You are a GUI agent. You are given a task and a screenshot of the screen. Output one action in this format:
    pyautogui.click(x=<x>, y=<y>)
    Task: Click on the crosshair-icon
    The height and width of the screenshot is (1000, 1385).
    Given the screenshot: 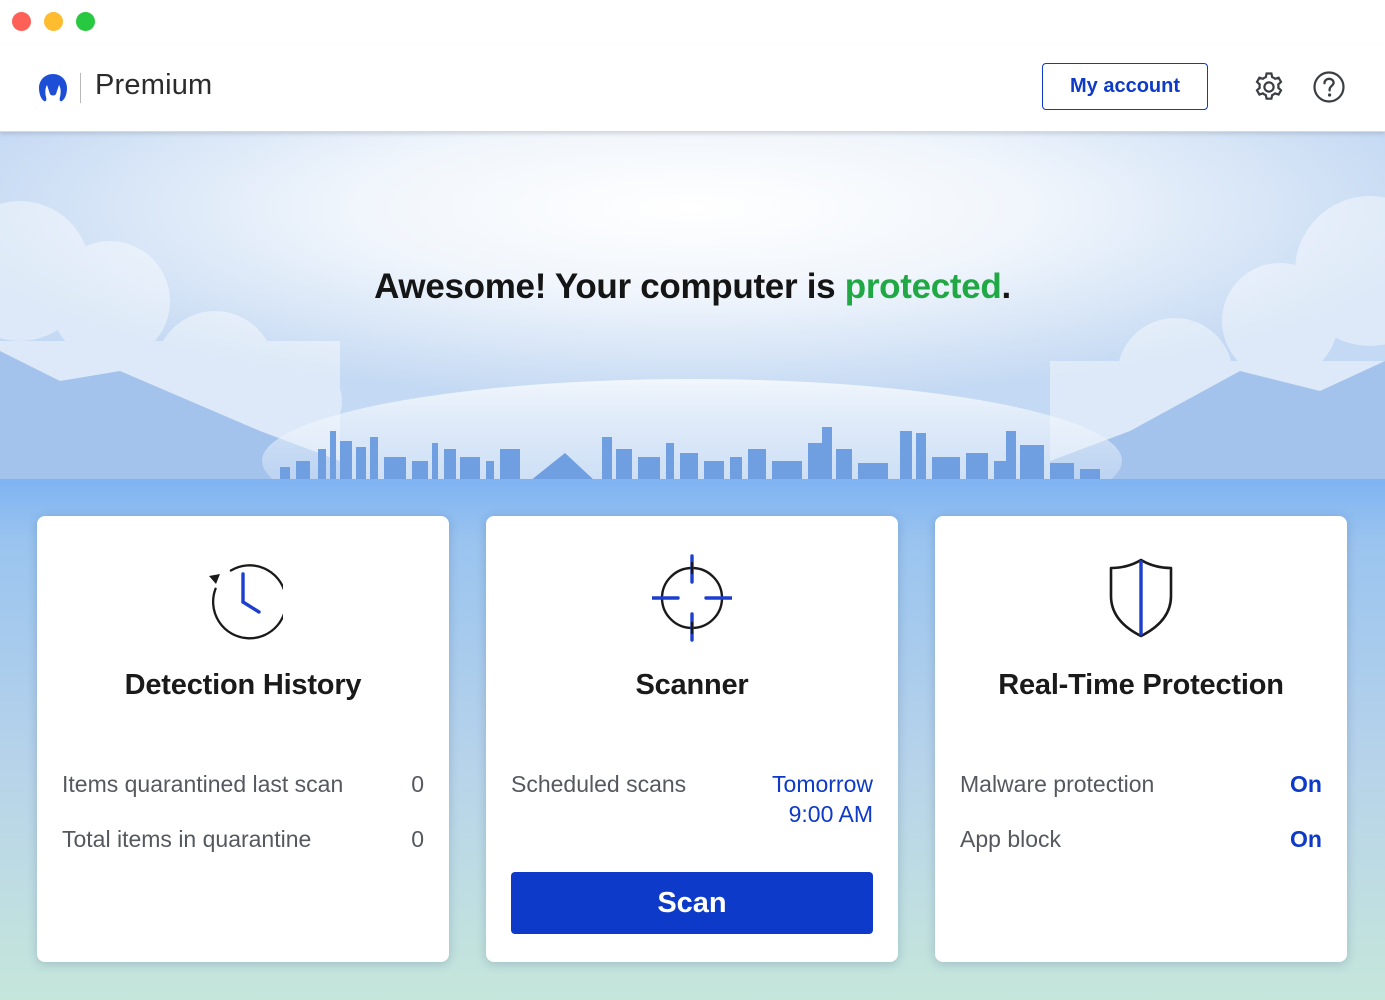 What is the action you would take?
    pyautogui.click(x=692, y=598)
    